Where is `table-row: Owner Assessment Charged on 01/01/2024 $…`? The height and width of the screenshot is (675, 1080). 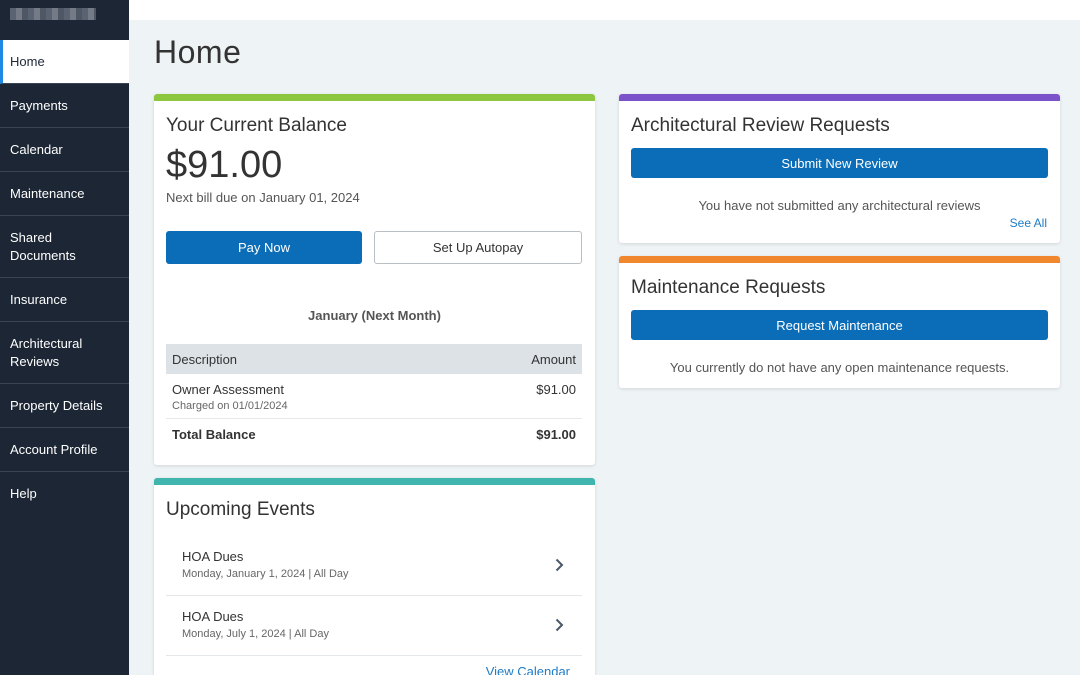 table-row: Owner Assessment Charged on 01/01/2024 $… is located at coordinates (374, 396).